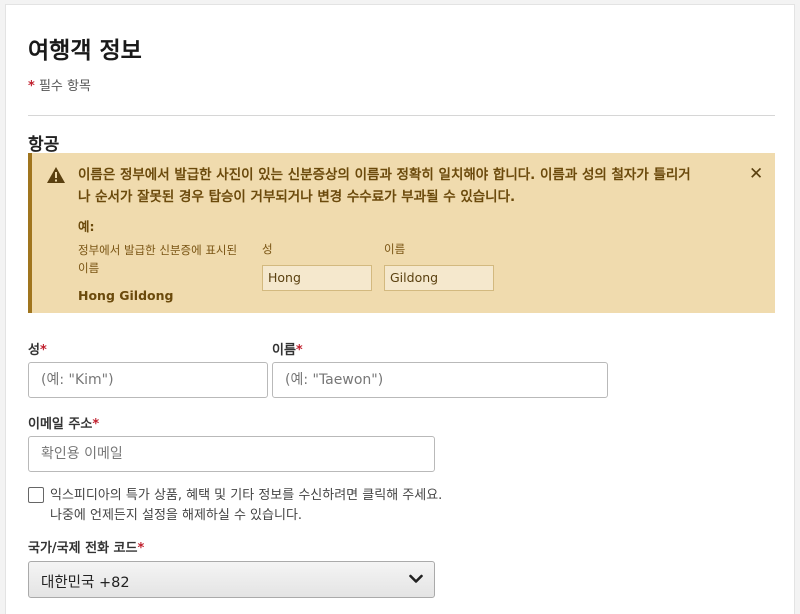 The width and height of the screenshot is (800, 614). What do you see at coordinates (83, 548) in the screenshot?
I see `phone-code-label-text: 국가/국제 전화 코드` at bounding box center [83, 548].